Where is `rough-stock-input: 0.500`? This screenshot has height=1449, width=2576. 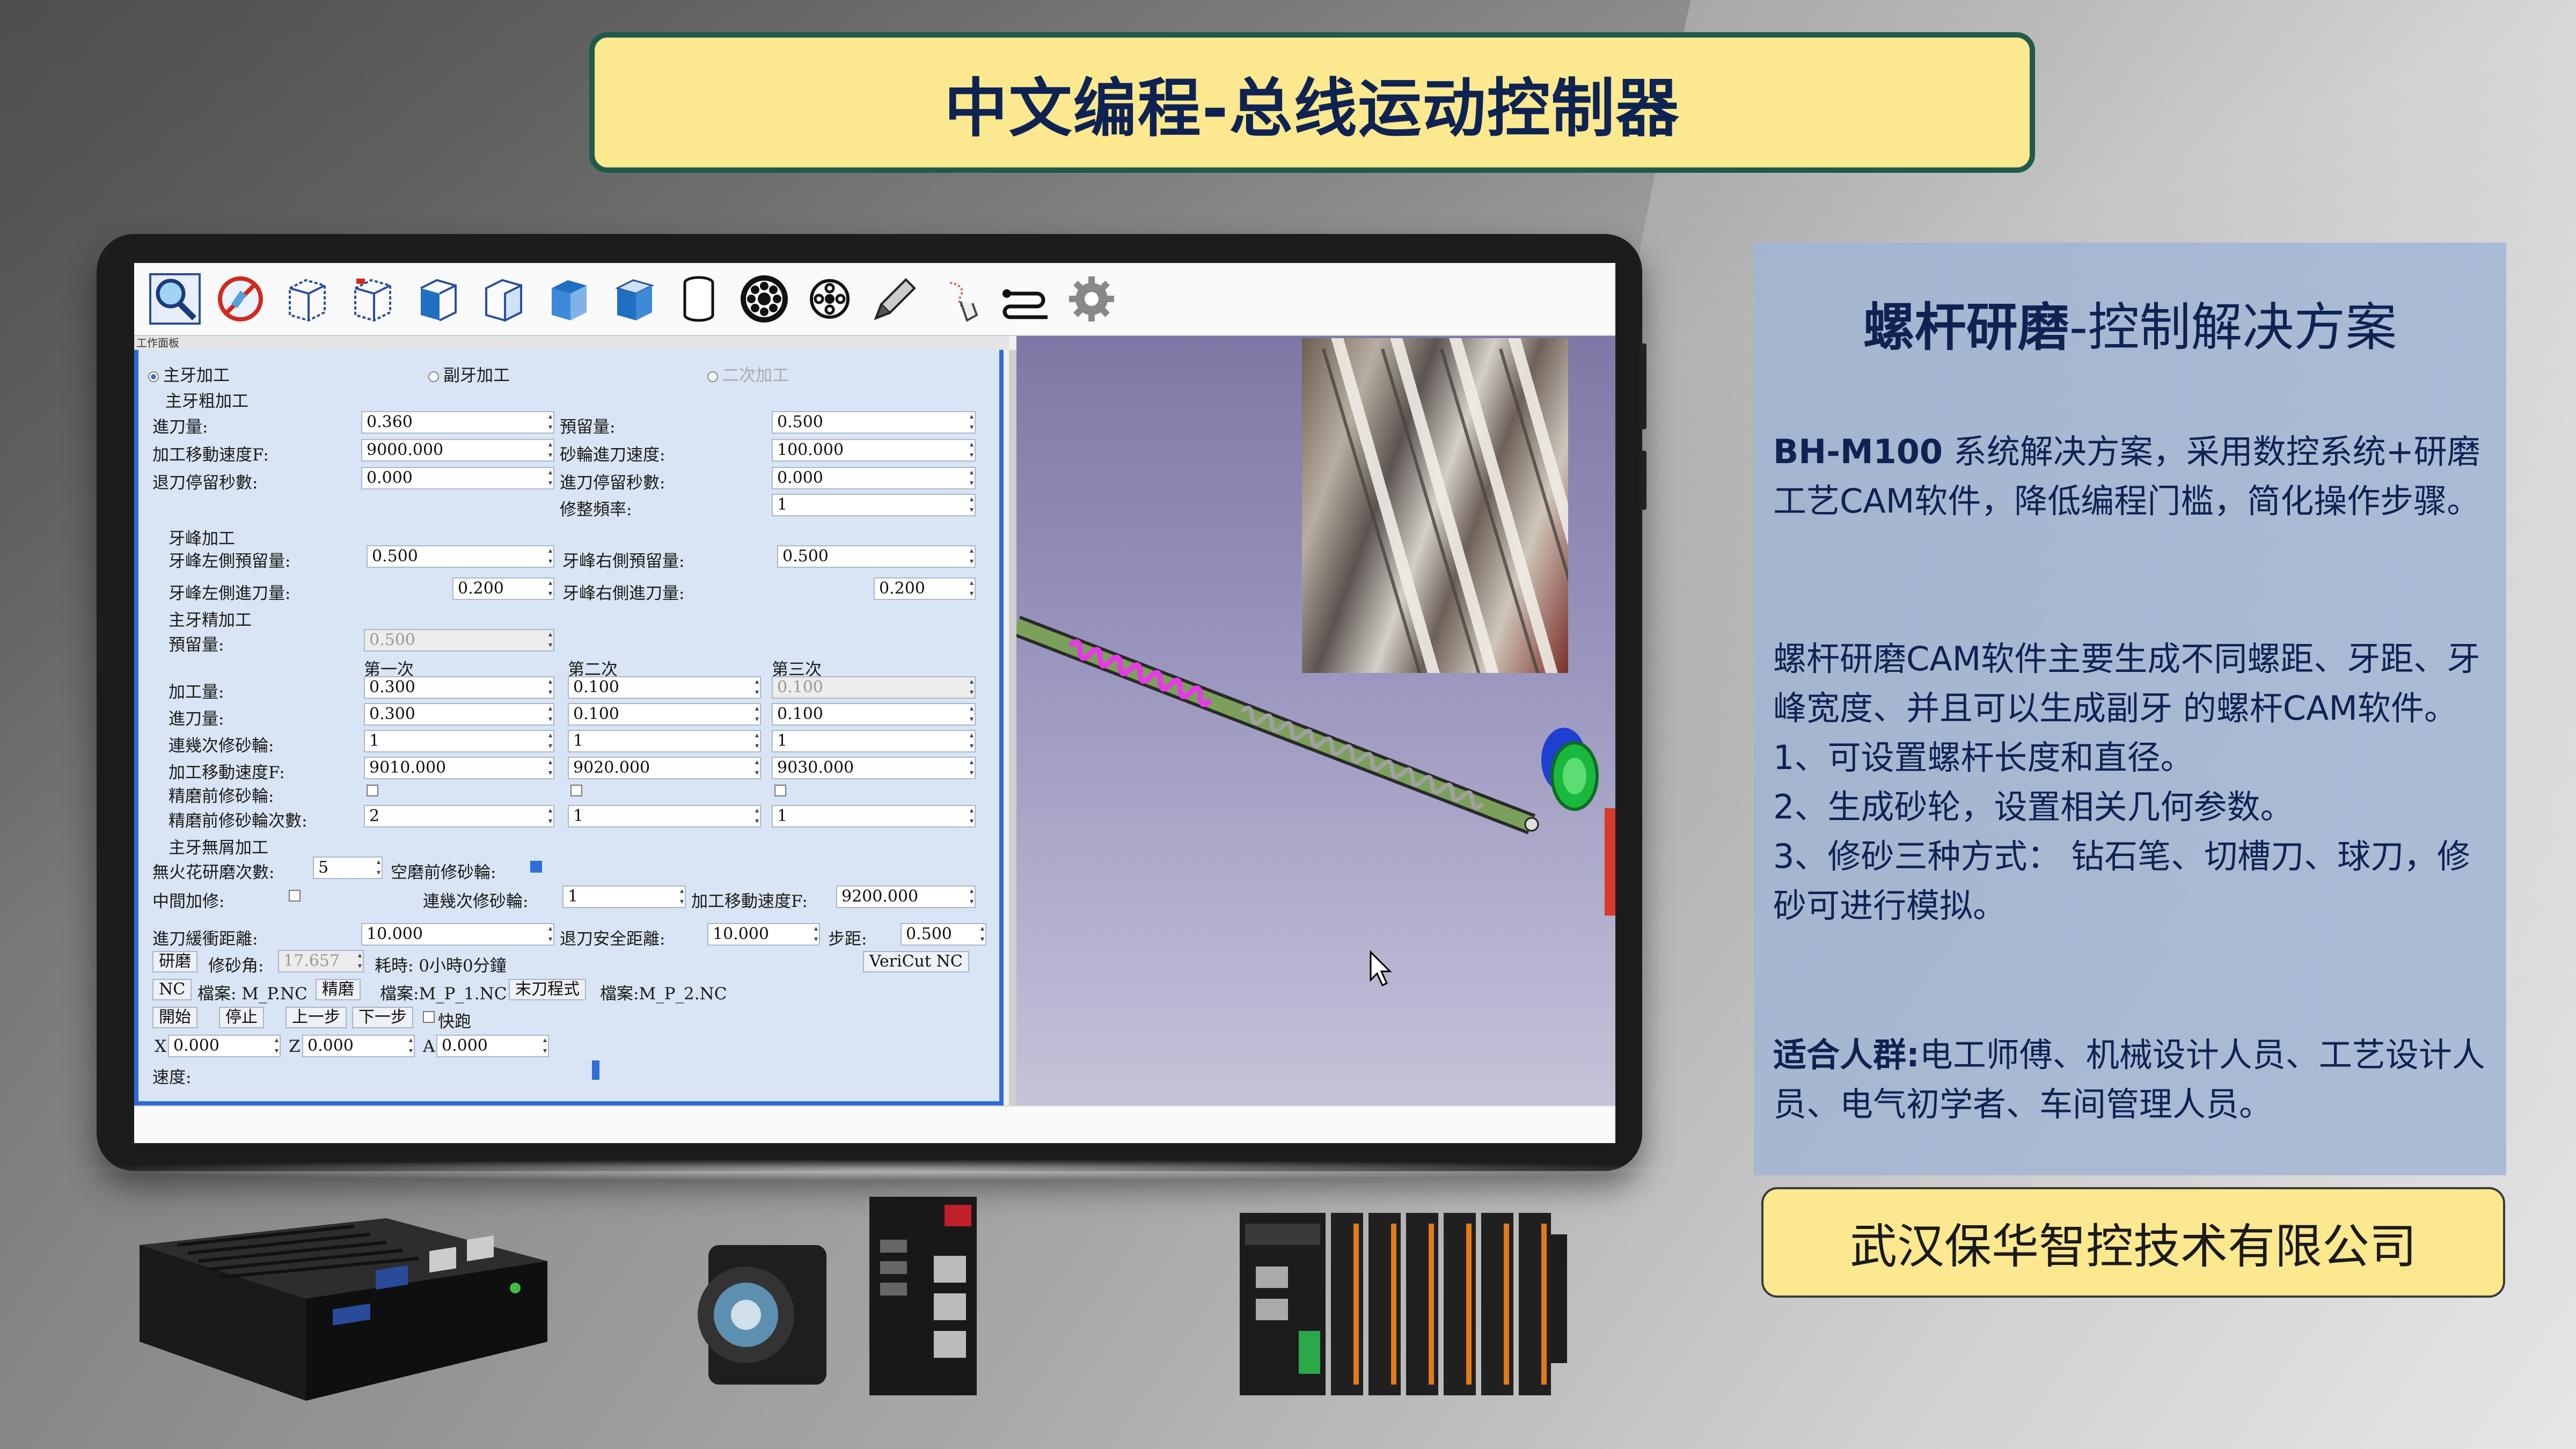 rough-stock-input: 0.500 is located at coordinates (874, 422).